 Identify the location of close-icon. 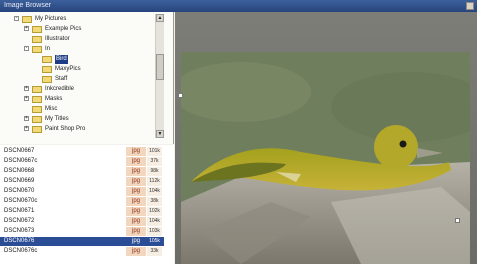
(470, 6).